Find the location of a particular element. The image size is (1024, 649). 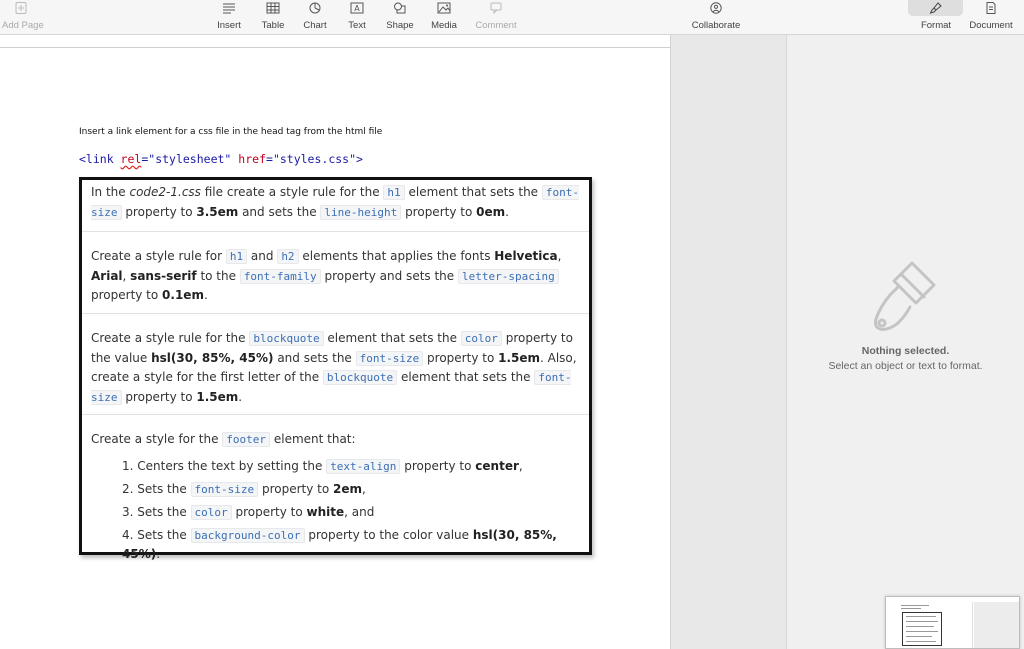

add-page-label: Add Page is located at coordinates (23, 25).